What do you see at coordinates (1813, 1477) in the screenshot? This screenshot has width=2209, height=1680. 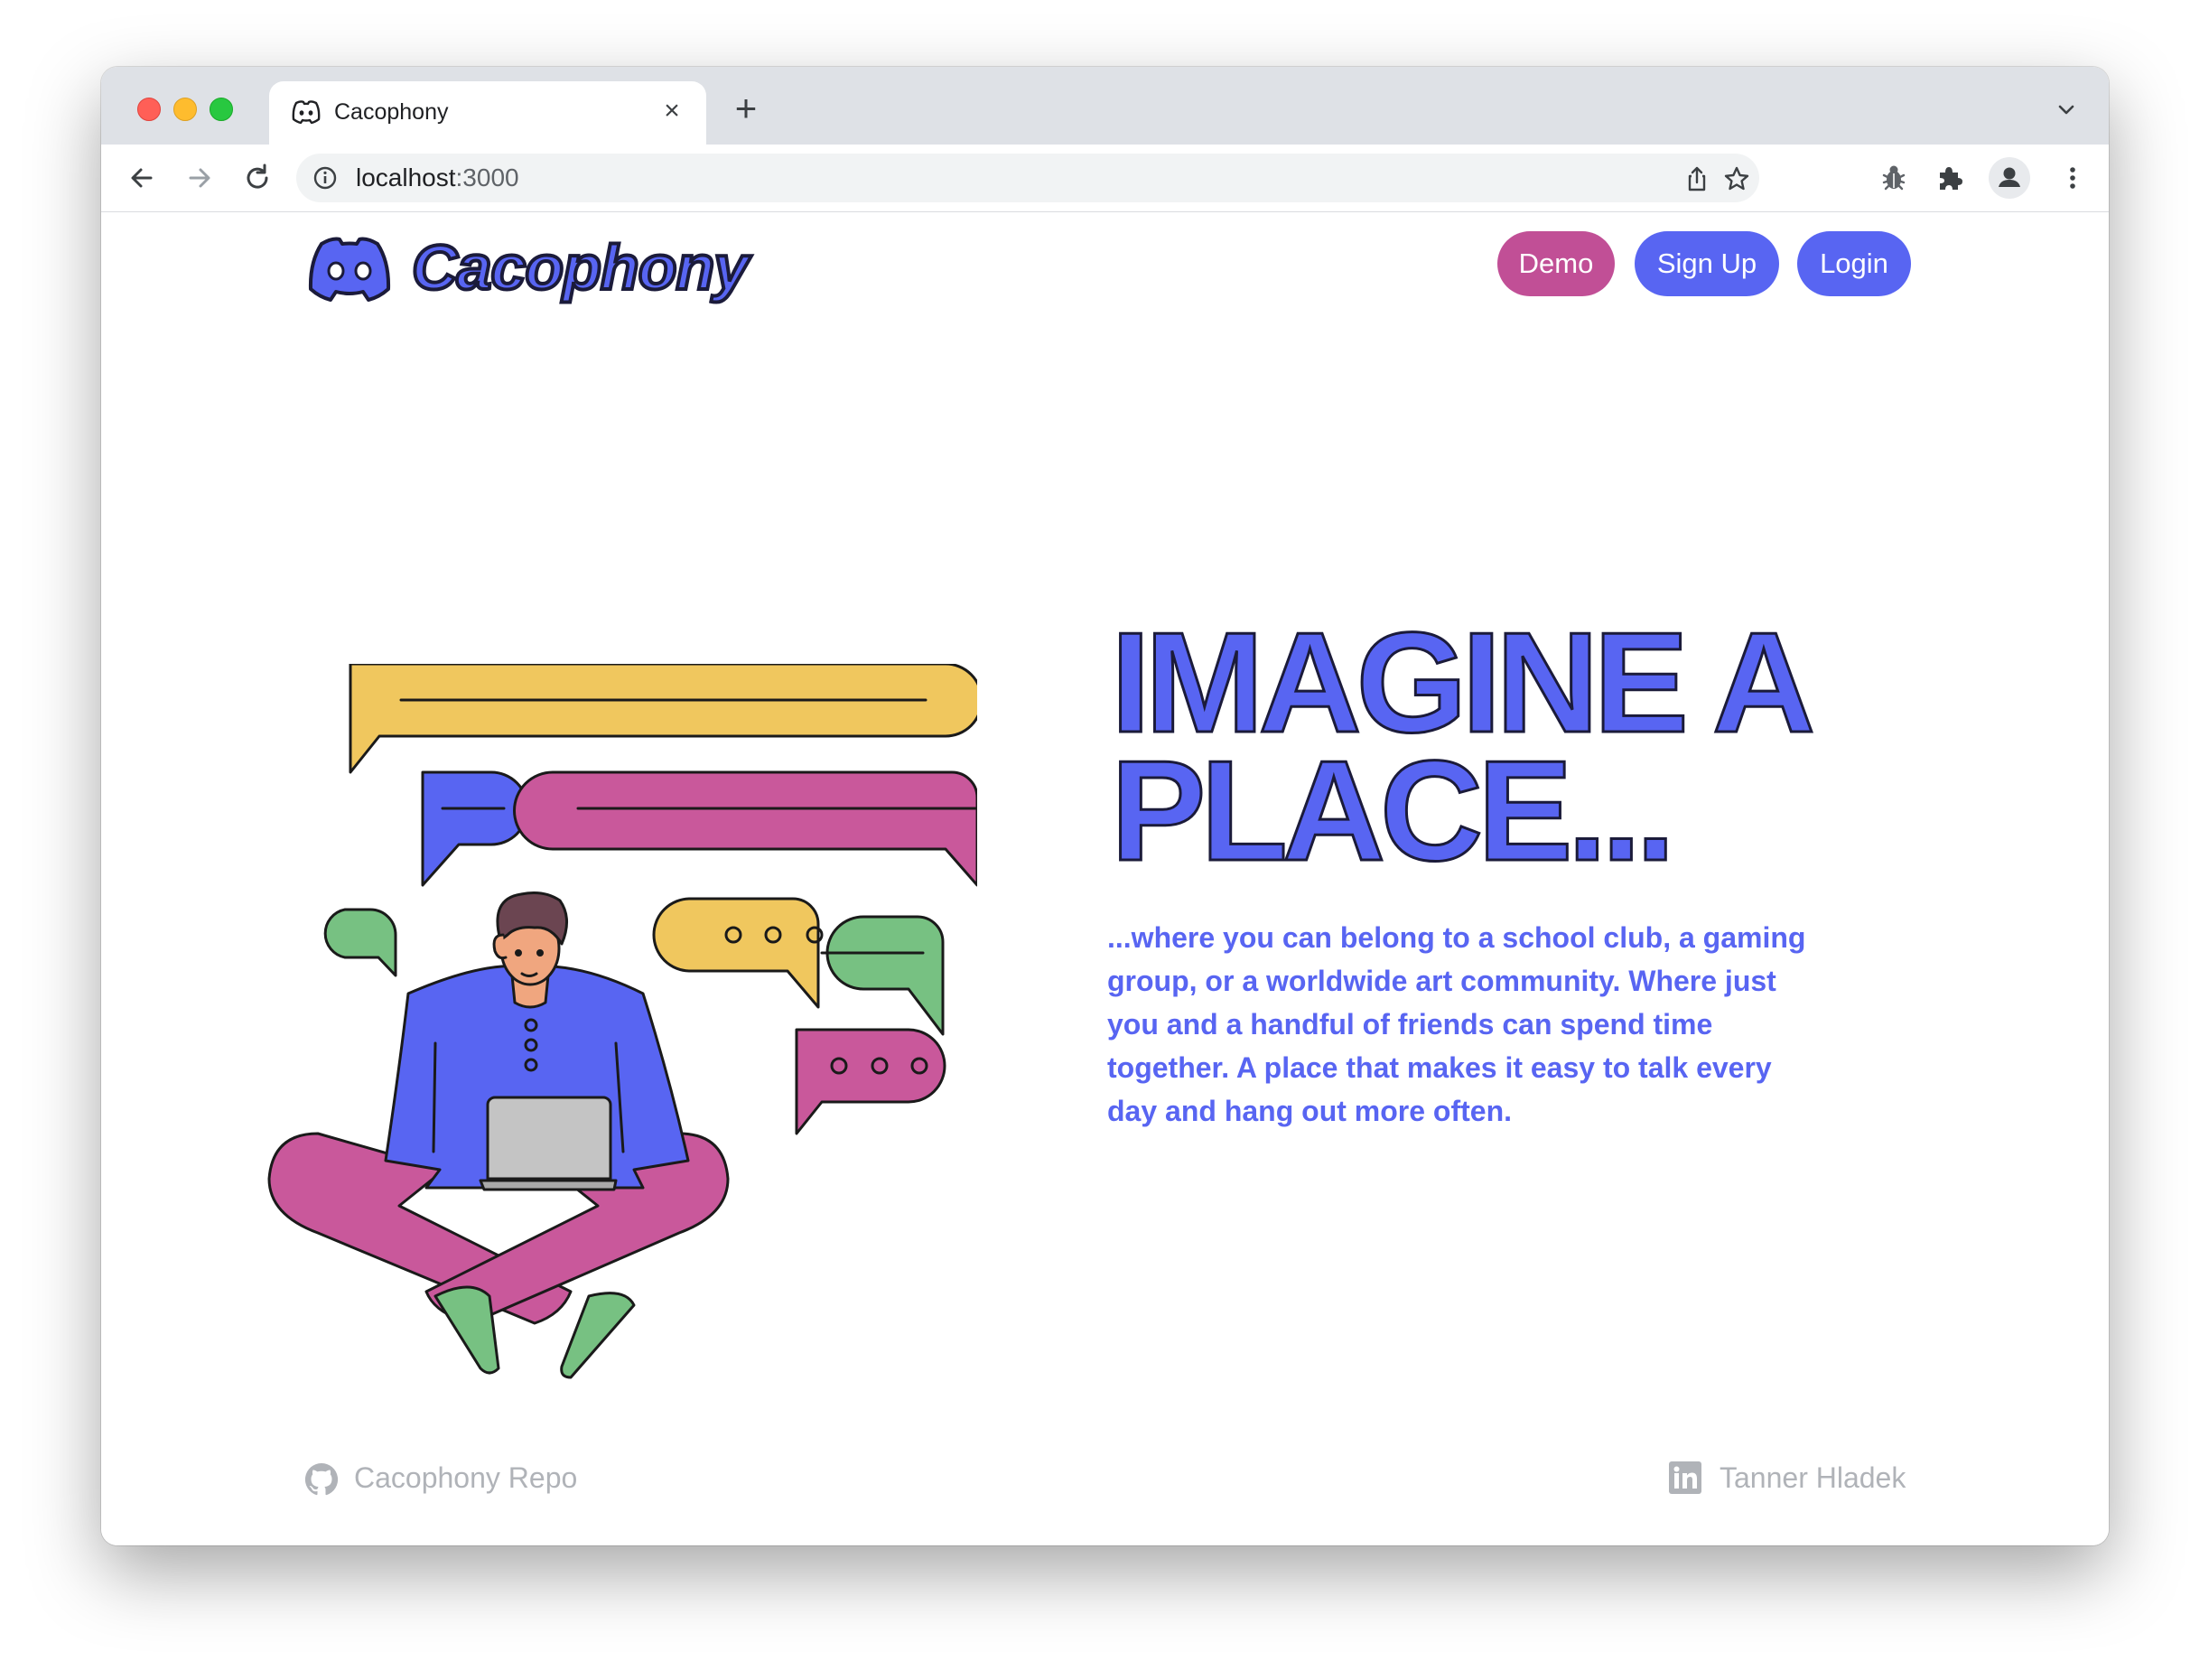 I see `linkedin-label: Tanner Hladek` at bounding box center [1813, 1477].